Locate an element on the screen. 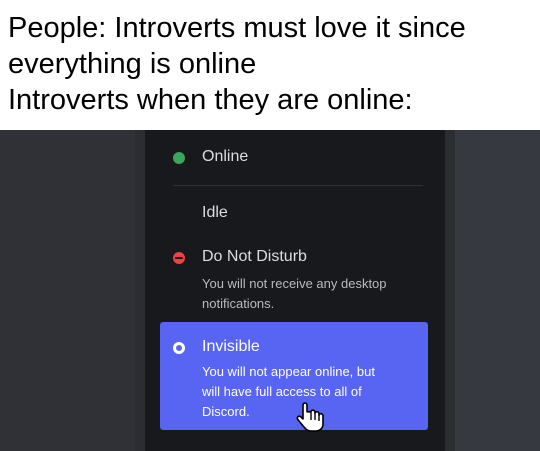  invisible-description-line-2: will have full access to all of is located at coordinates (282, 391).